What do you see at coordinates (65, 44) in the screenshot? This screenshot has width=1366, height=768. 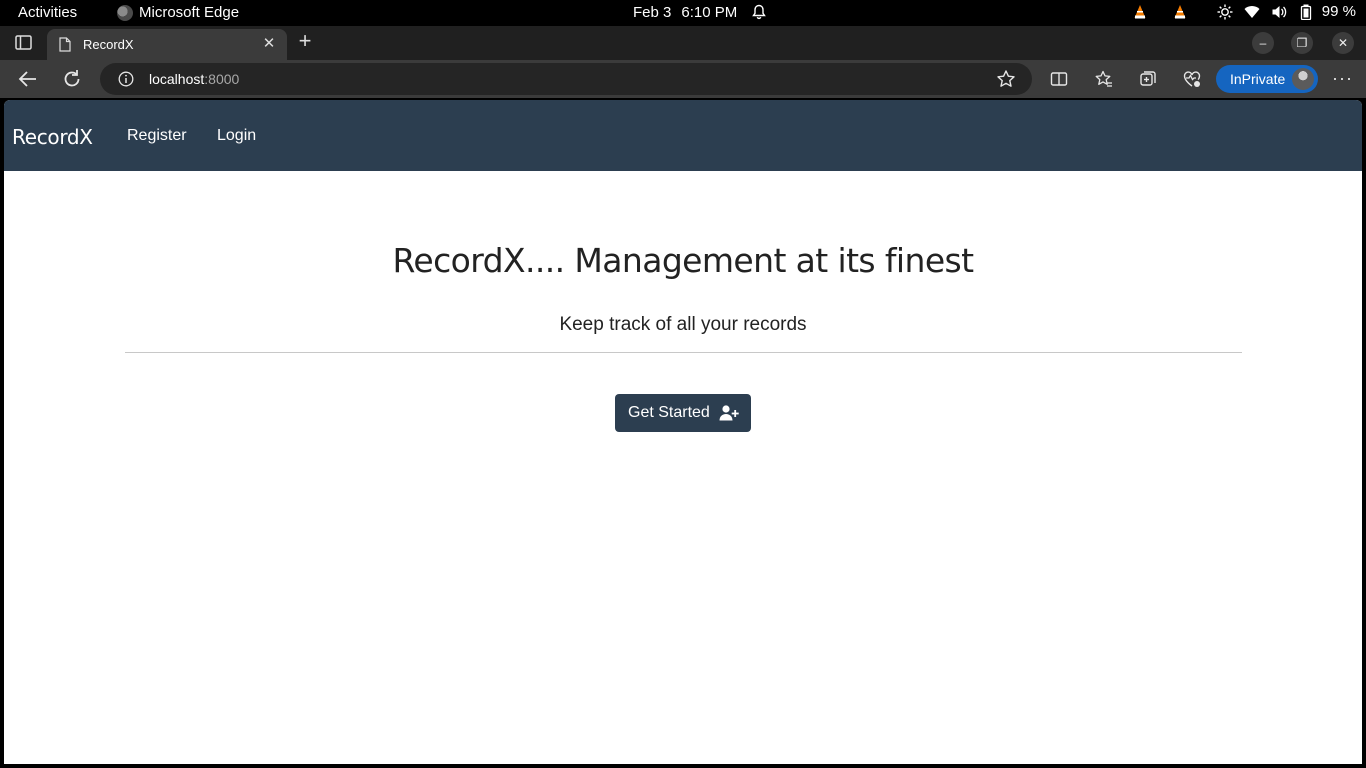 I see `page-icon` at bounding box center [65, 44].